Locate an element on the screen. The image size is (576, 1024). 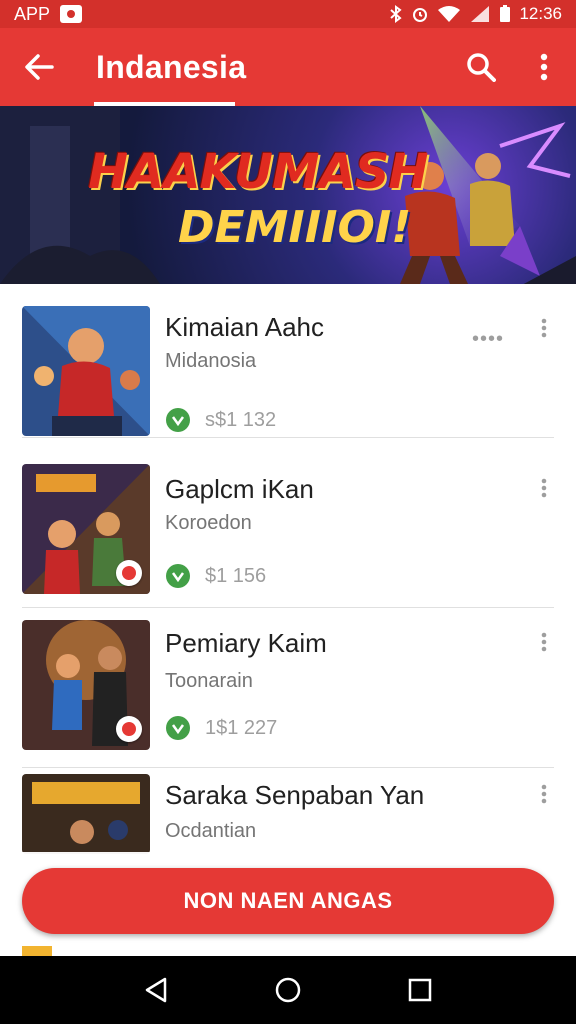
nav-back-icon is located at coordinates (156, 990).